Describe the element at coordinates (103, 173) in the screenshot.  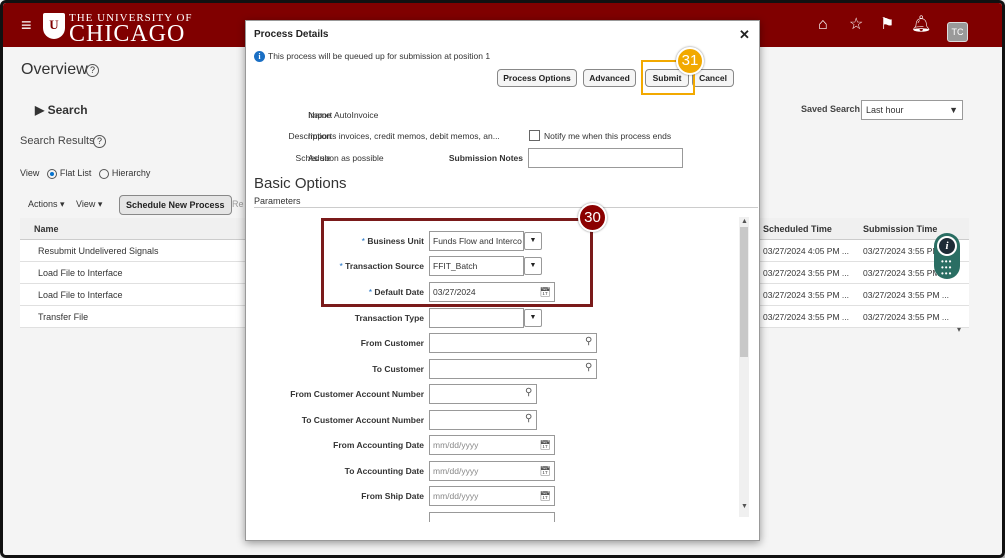
I see `hierarchy-radio` at that location.